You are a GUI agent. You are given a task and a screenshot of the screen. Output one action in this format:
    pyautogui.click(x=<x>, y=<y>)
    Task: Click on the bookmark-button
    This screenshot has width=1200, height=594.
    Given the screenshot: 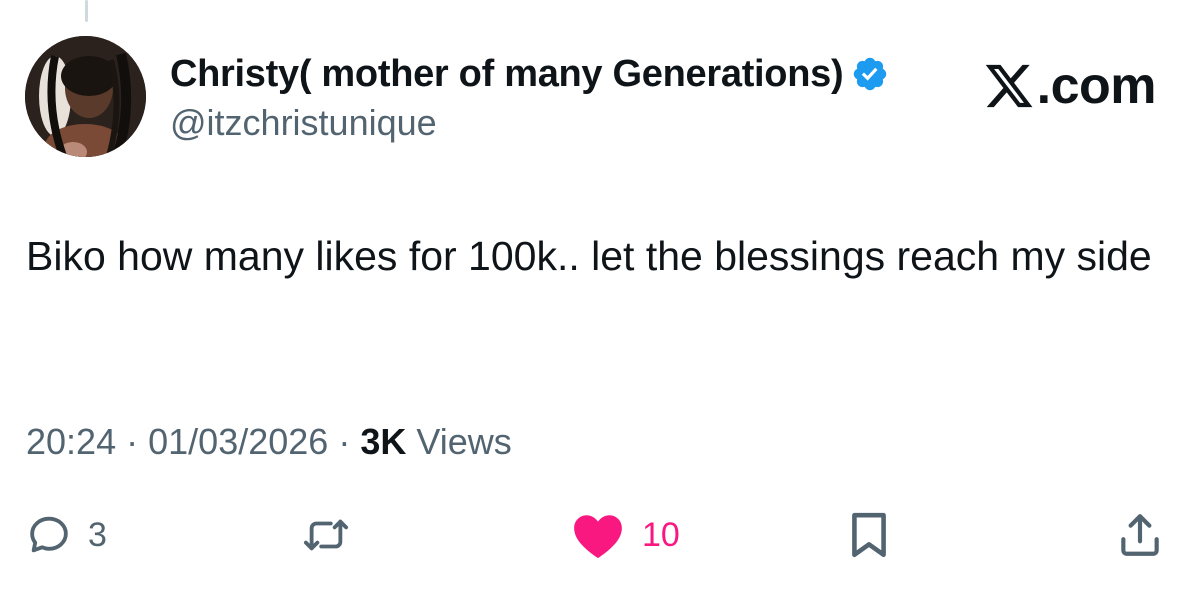 What is the action you would take?
    pyautogui.click(x=869, y=535)
    